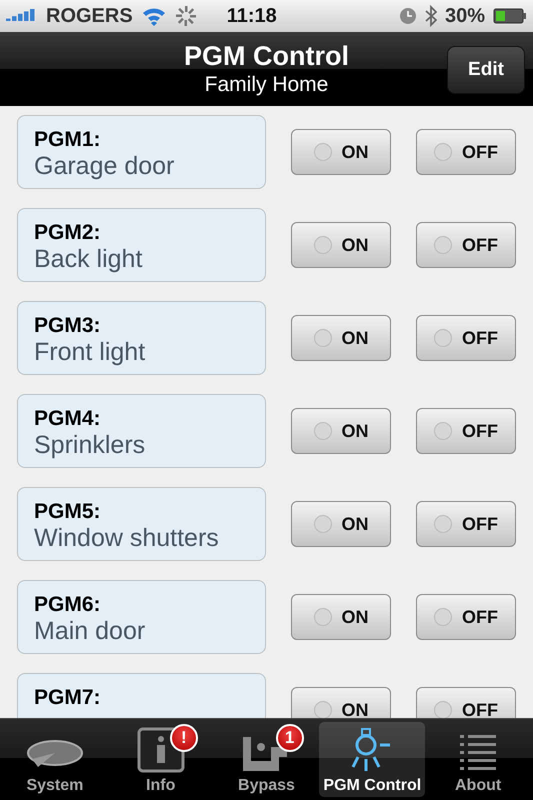 This screenshot has height=800, width=533. I want to click on screen-title: PGM Control, so click(266, 56).